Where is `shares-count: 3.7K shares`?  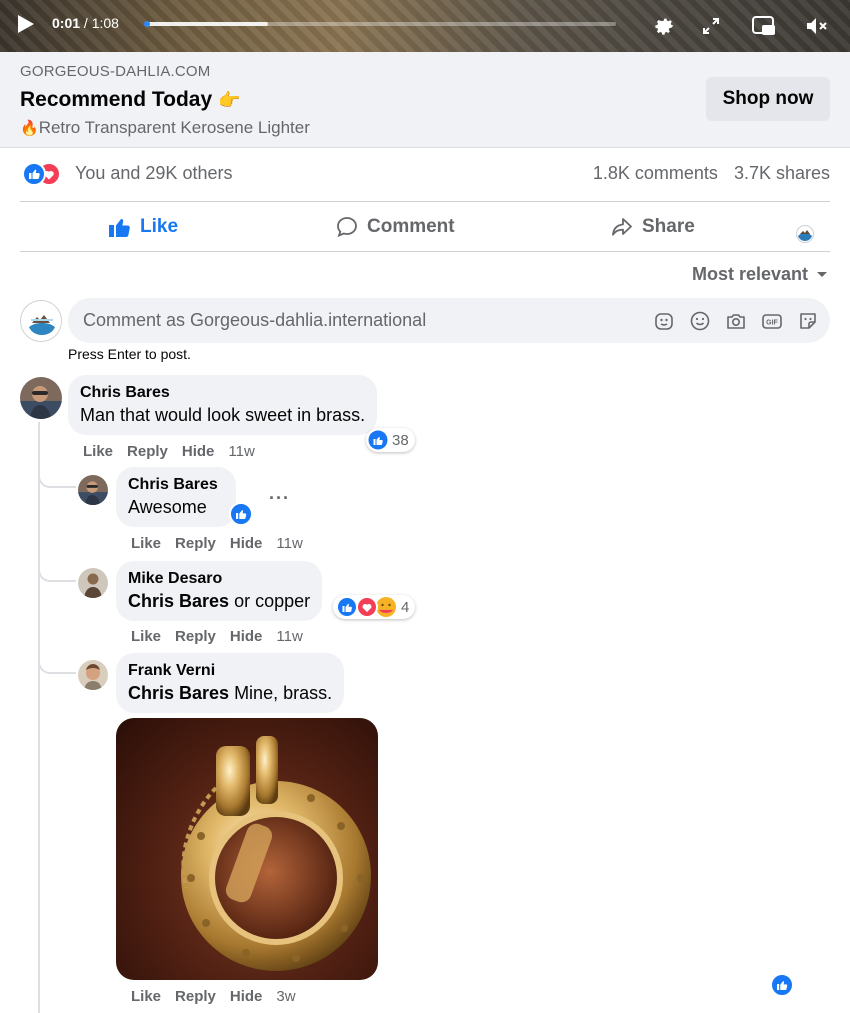
shares-count: 3.7K shares is located at coordinates (782, 173).